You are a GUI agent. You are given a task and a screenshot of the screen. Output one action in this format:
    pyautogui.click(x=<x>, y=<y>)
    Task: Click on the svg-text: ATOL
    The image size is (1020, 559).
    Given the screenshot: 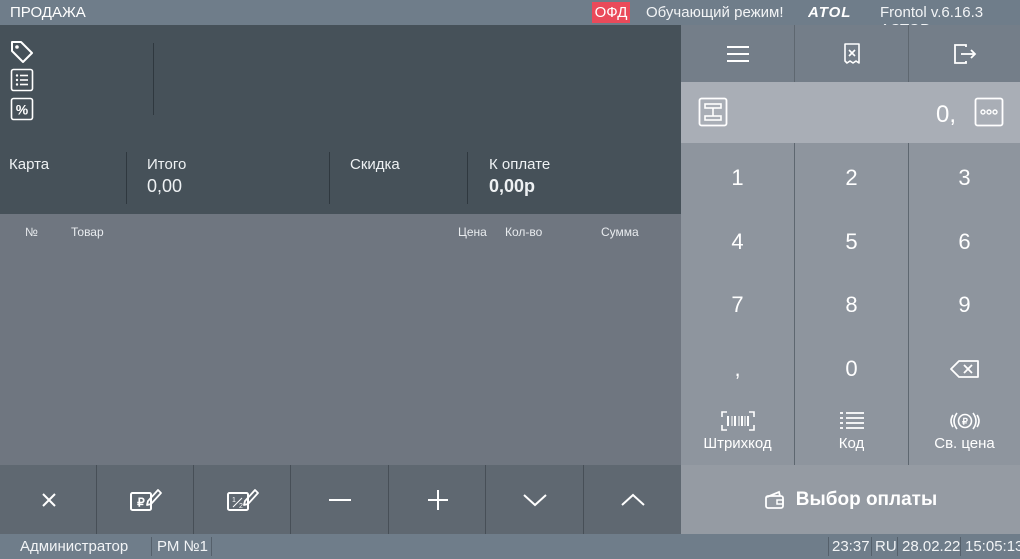 What is the action you would take?
    pyautogui.click(x=829, y=12)
    